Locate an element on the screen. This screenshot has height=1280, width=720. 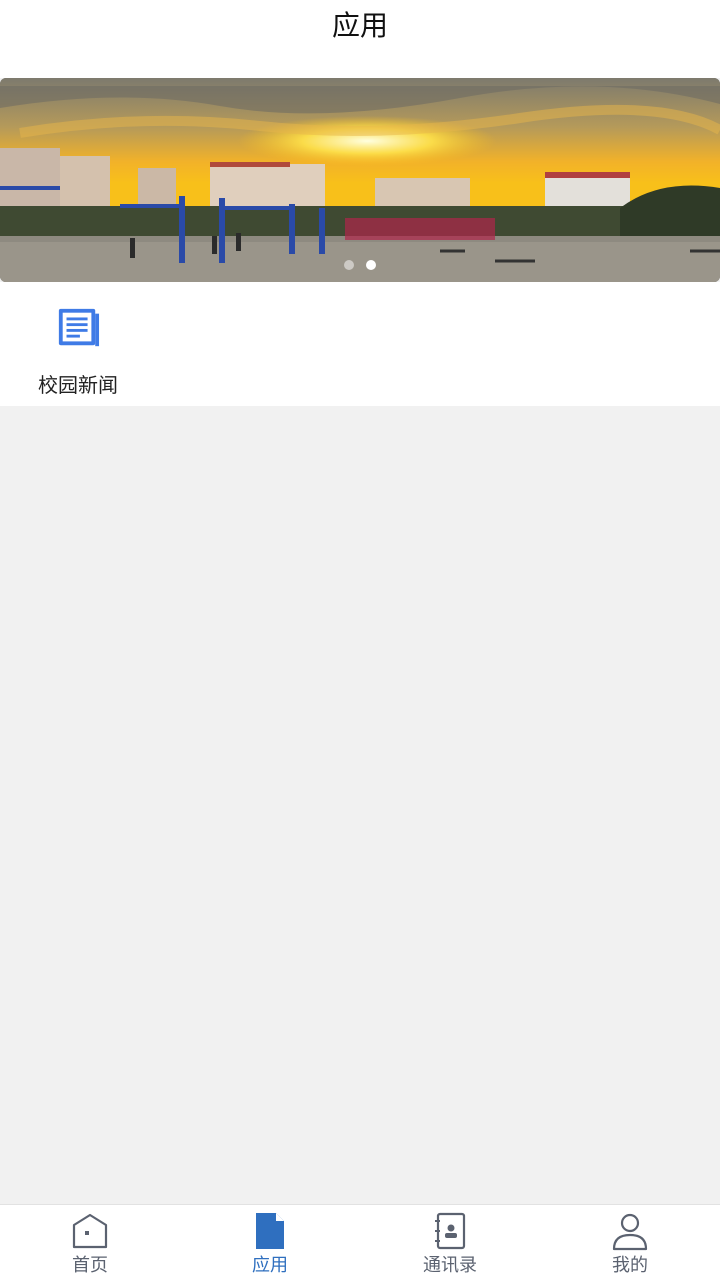
carousel-dot is located at coordinates (349, 265).